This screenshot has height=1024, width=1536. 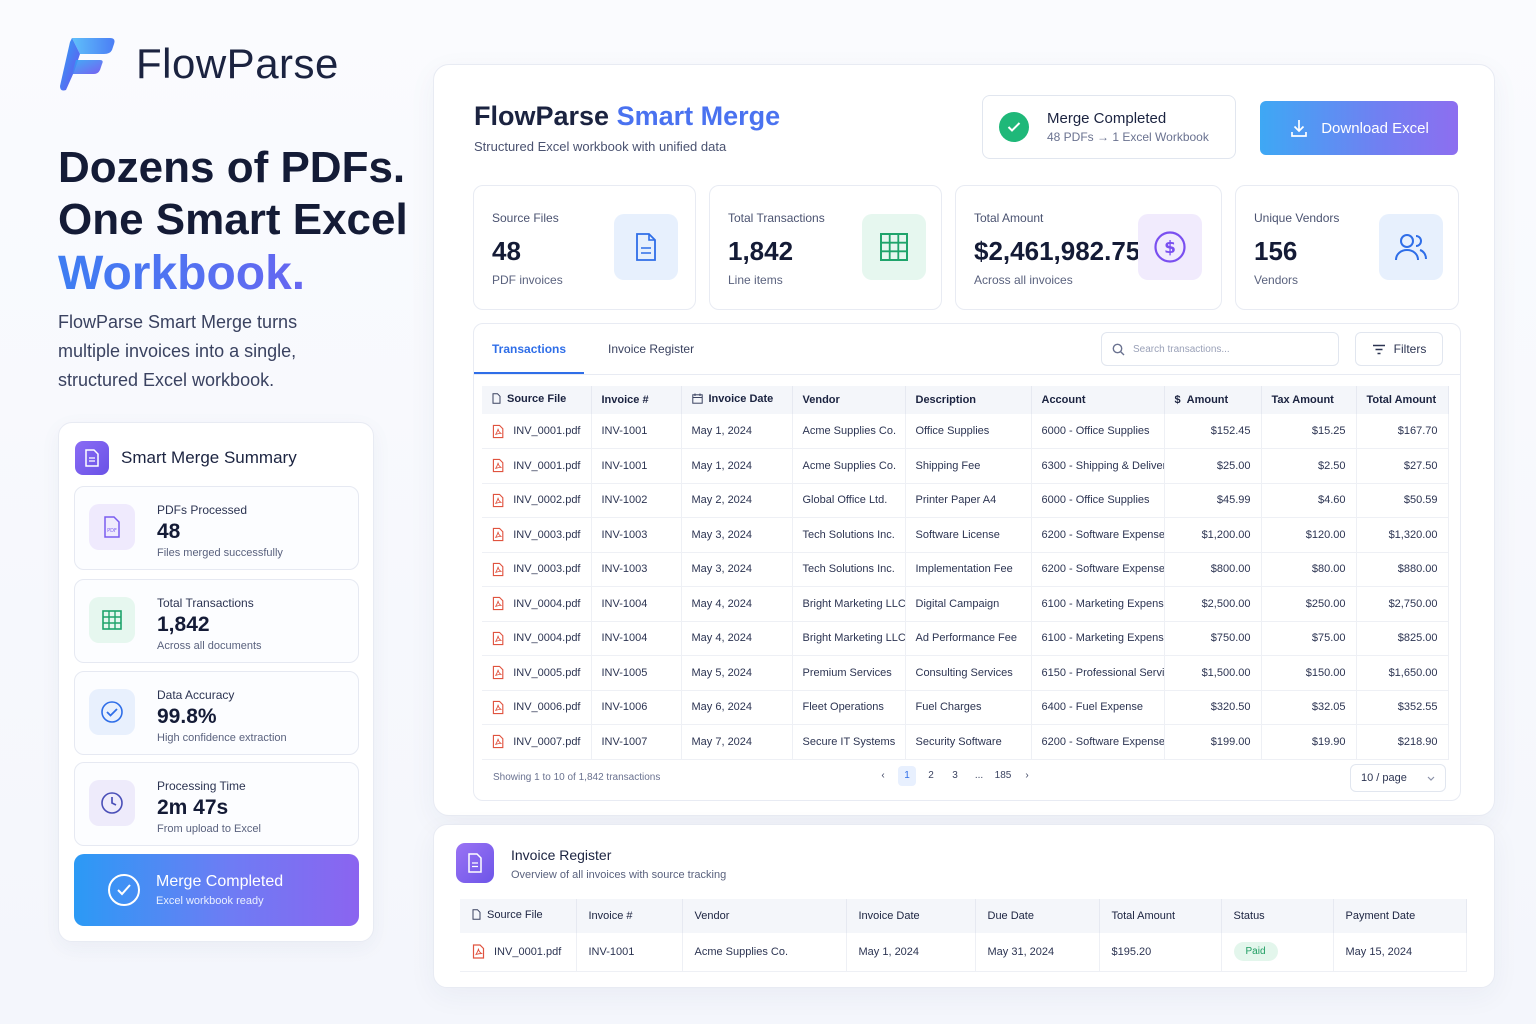 I want to click on chevron-down-icon, so click(x=1431, y=778).